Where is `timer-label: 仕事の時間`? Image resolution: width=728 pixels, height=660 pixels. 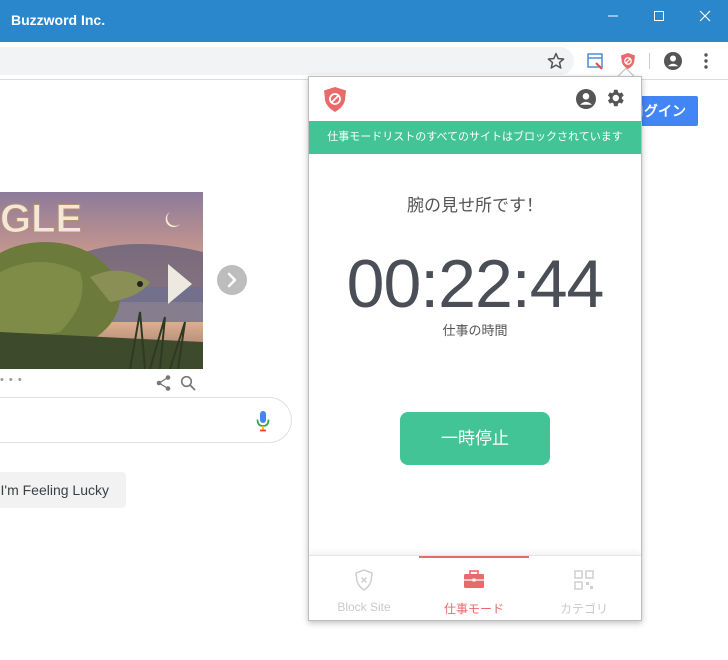
timer-label: 仕事の時間 is located at coordinates (475, 330).